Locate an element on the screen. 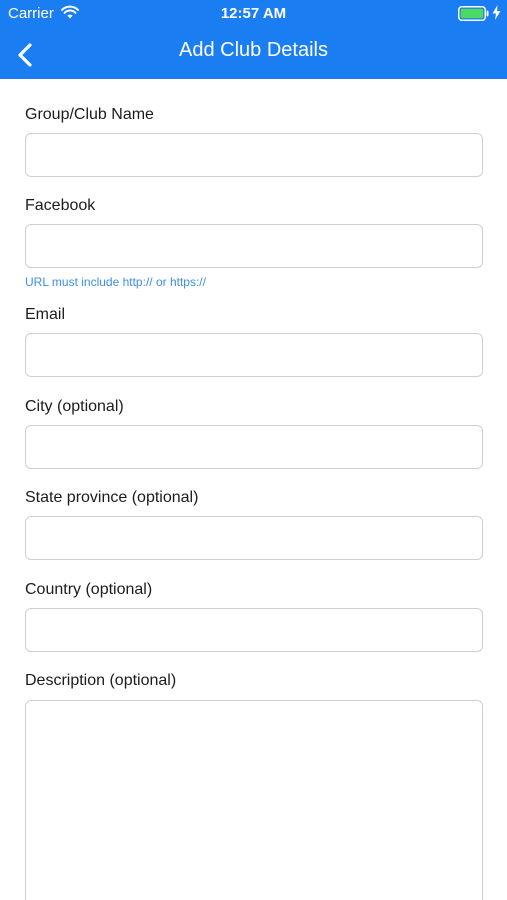 The image size is (507, 900). battery-icon is located at coordinates (473, 13).